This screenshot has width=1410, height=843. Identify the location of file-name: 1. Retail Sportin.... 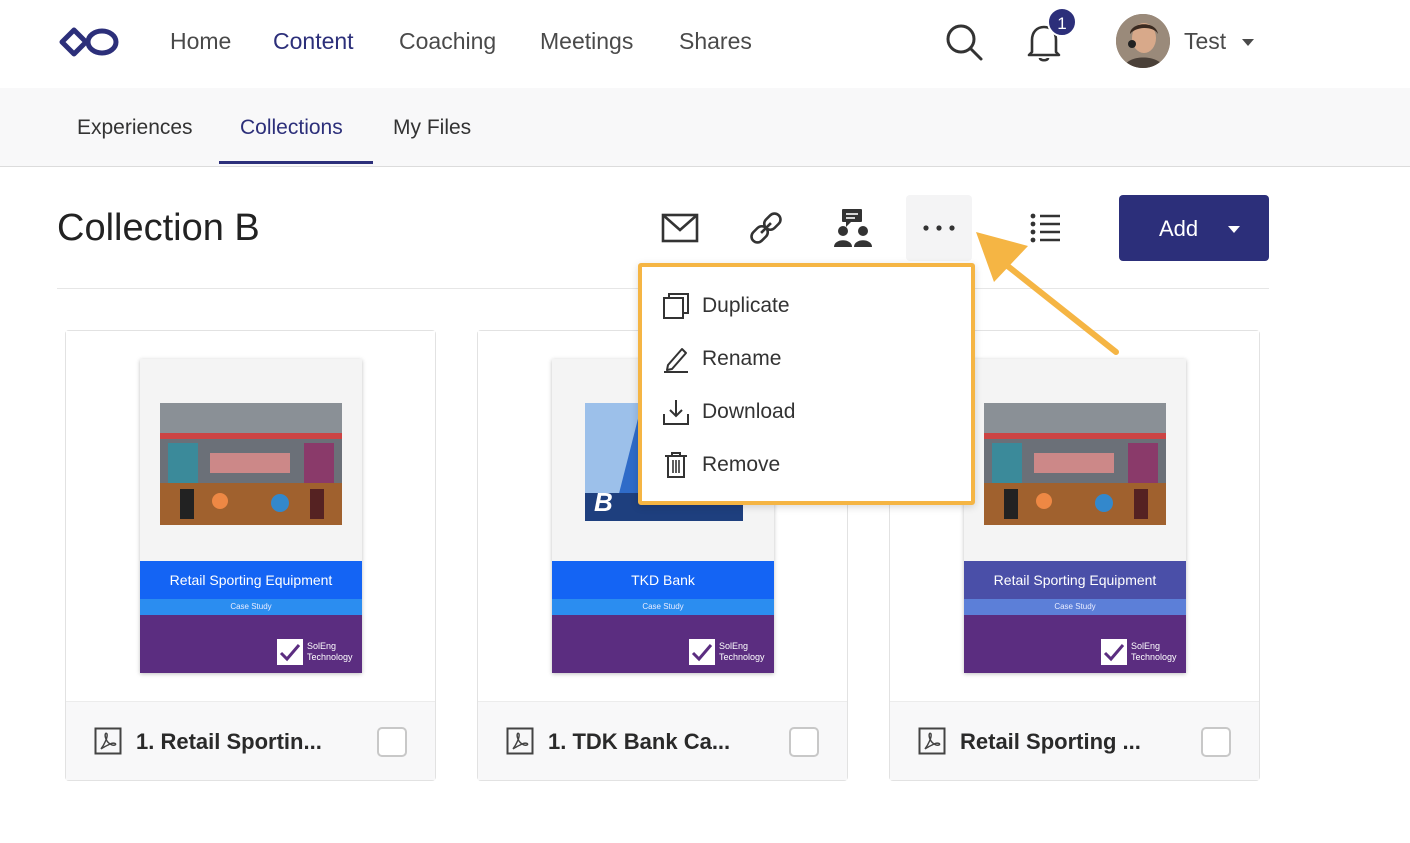
(229, 742).